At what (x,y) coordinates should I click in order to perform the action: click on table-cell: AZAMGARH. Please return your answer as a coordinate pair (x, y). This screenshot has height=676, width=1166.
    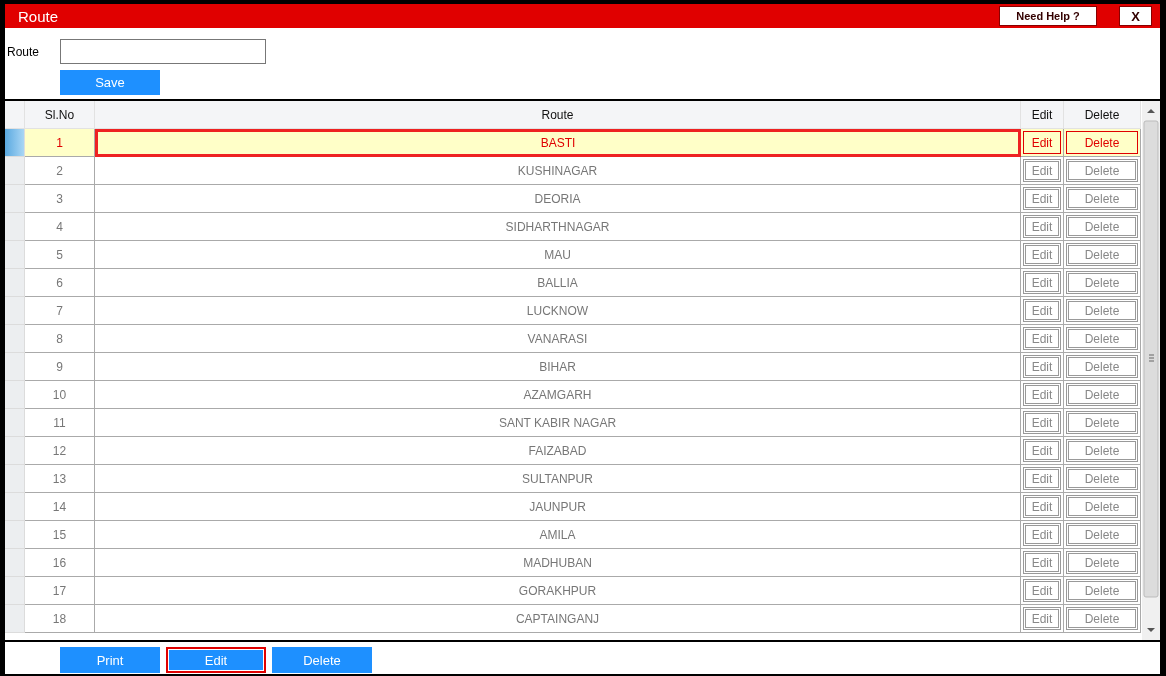
    Looking at the image, I should click on (558, 395).